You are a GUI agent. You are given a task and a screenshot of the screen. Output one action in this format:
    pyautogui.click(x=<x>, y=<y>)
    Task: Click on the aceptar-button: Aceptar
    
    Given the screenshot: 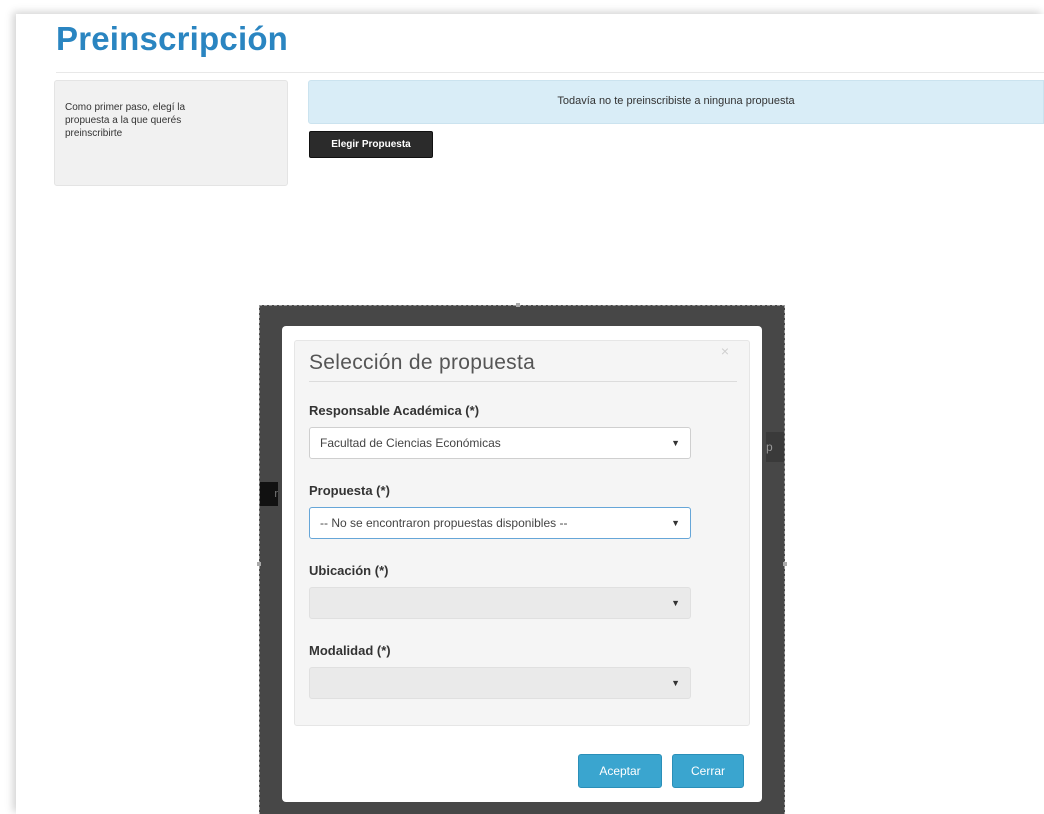 What is the action you would take?
    pyautogui.click(x=620, y=771)
    